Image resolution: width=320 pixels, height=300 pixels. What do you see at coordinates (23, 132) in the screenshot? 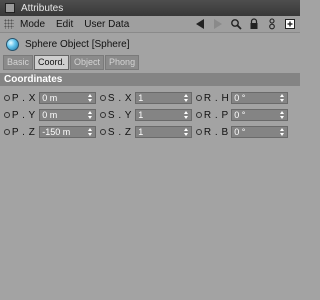
I see `param-label: P . Z` at bounding box center [23, 132].